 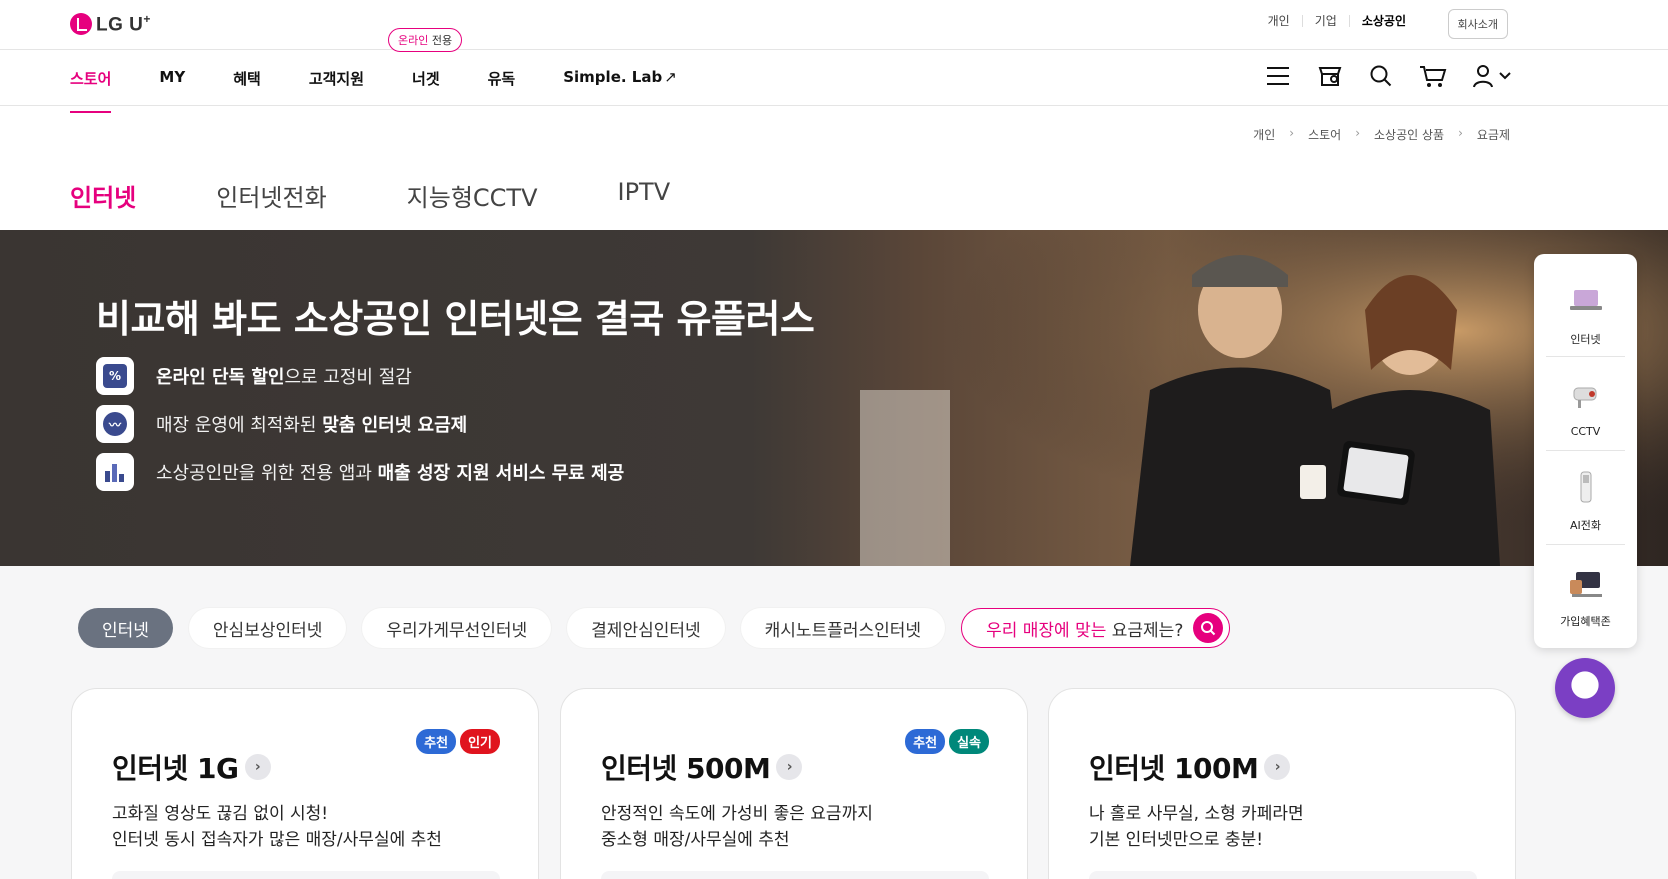 What do you see at coordinates (395, 425) in the screenshot?
I see `hero-feature-bold: 맞춤 인터넷 요금제` at bounding box center [395, 425].